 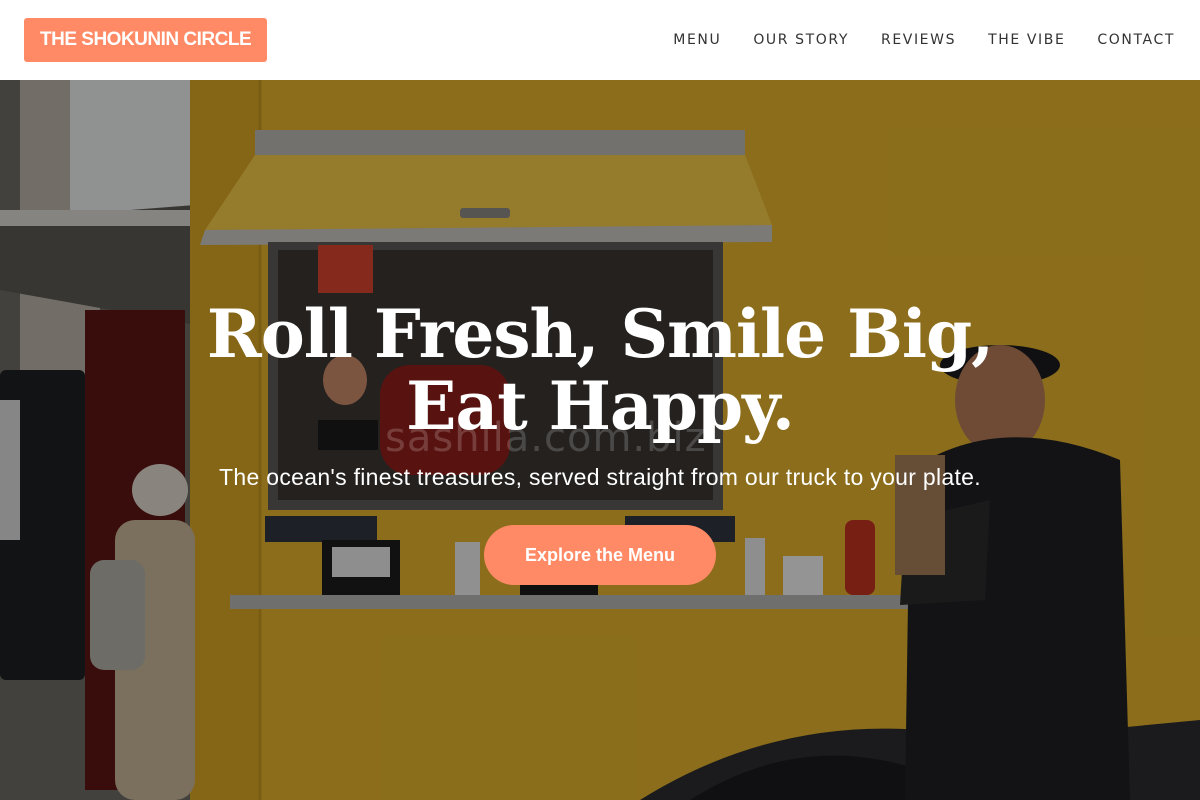 I want to click on hero-title: Roll Fresh, Smile Big, Eat Happy., so click(x=600, y=370).